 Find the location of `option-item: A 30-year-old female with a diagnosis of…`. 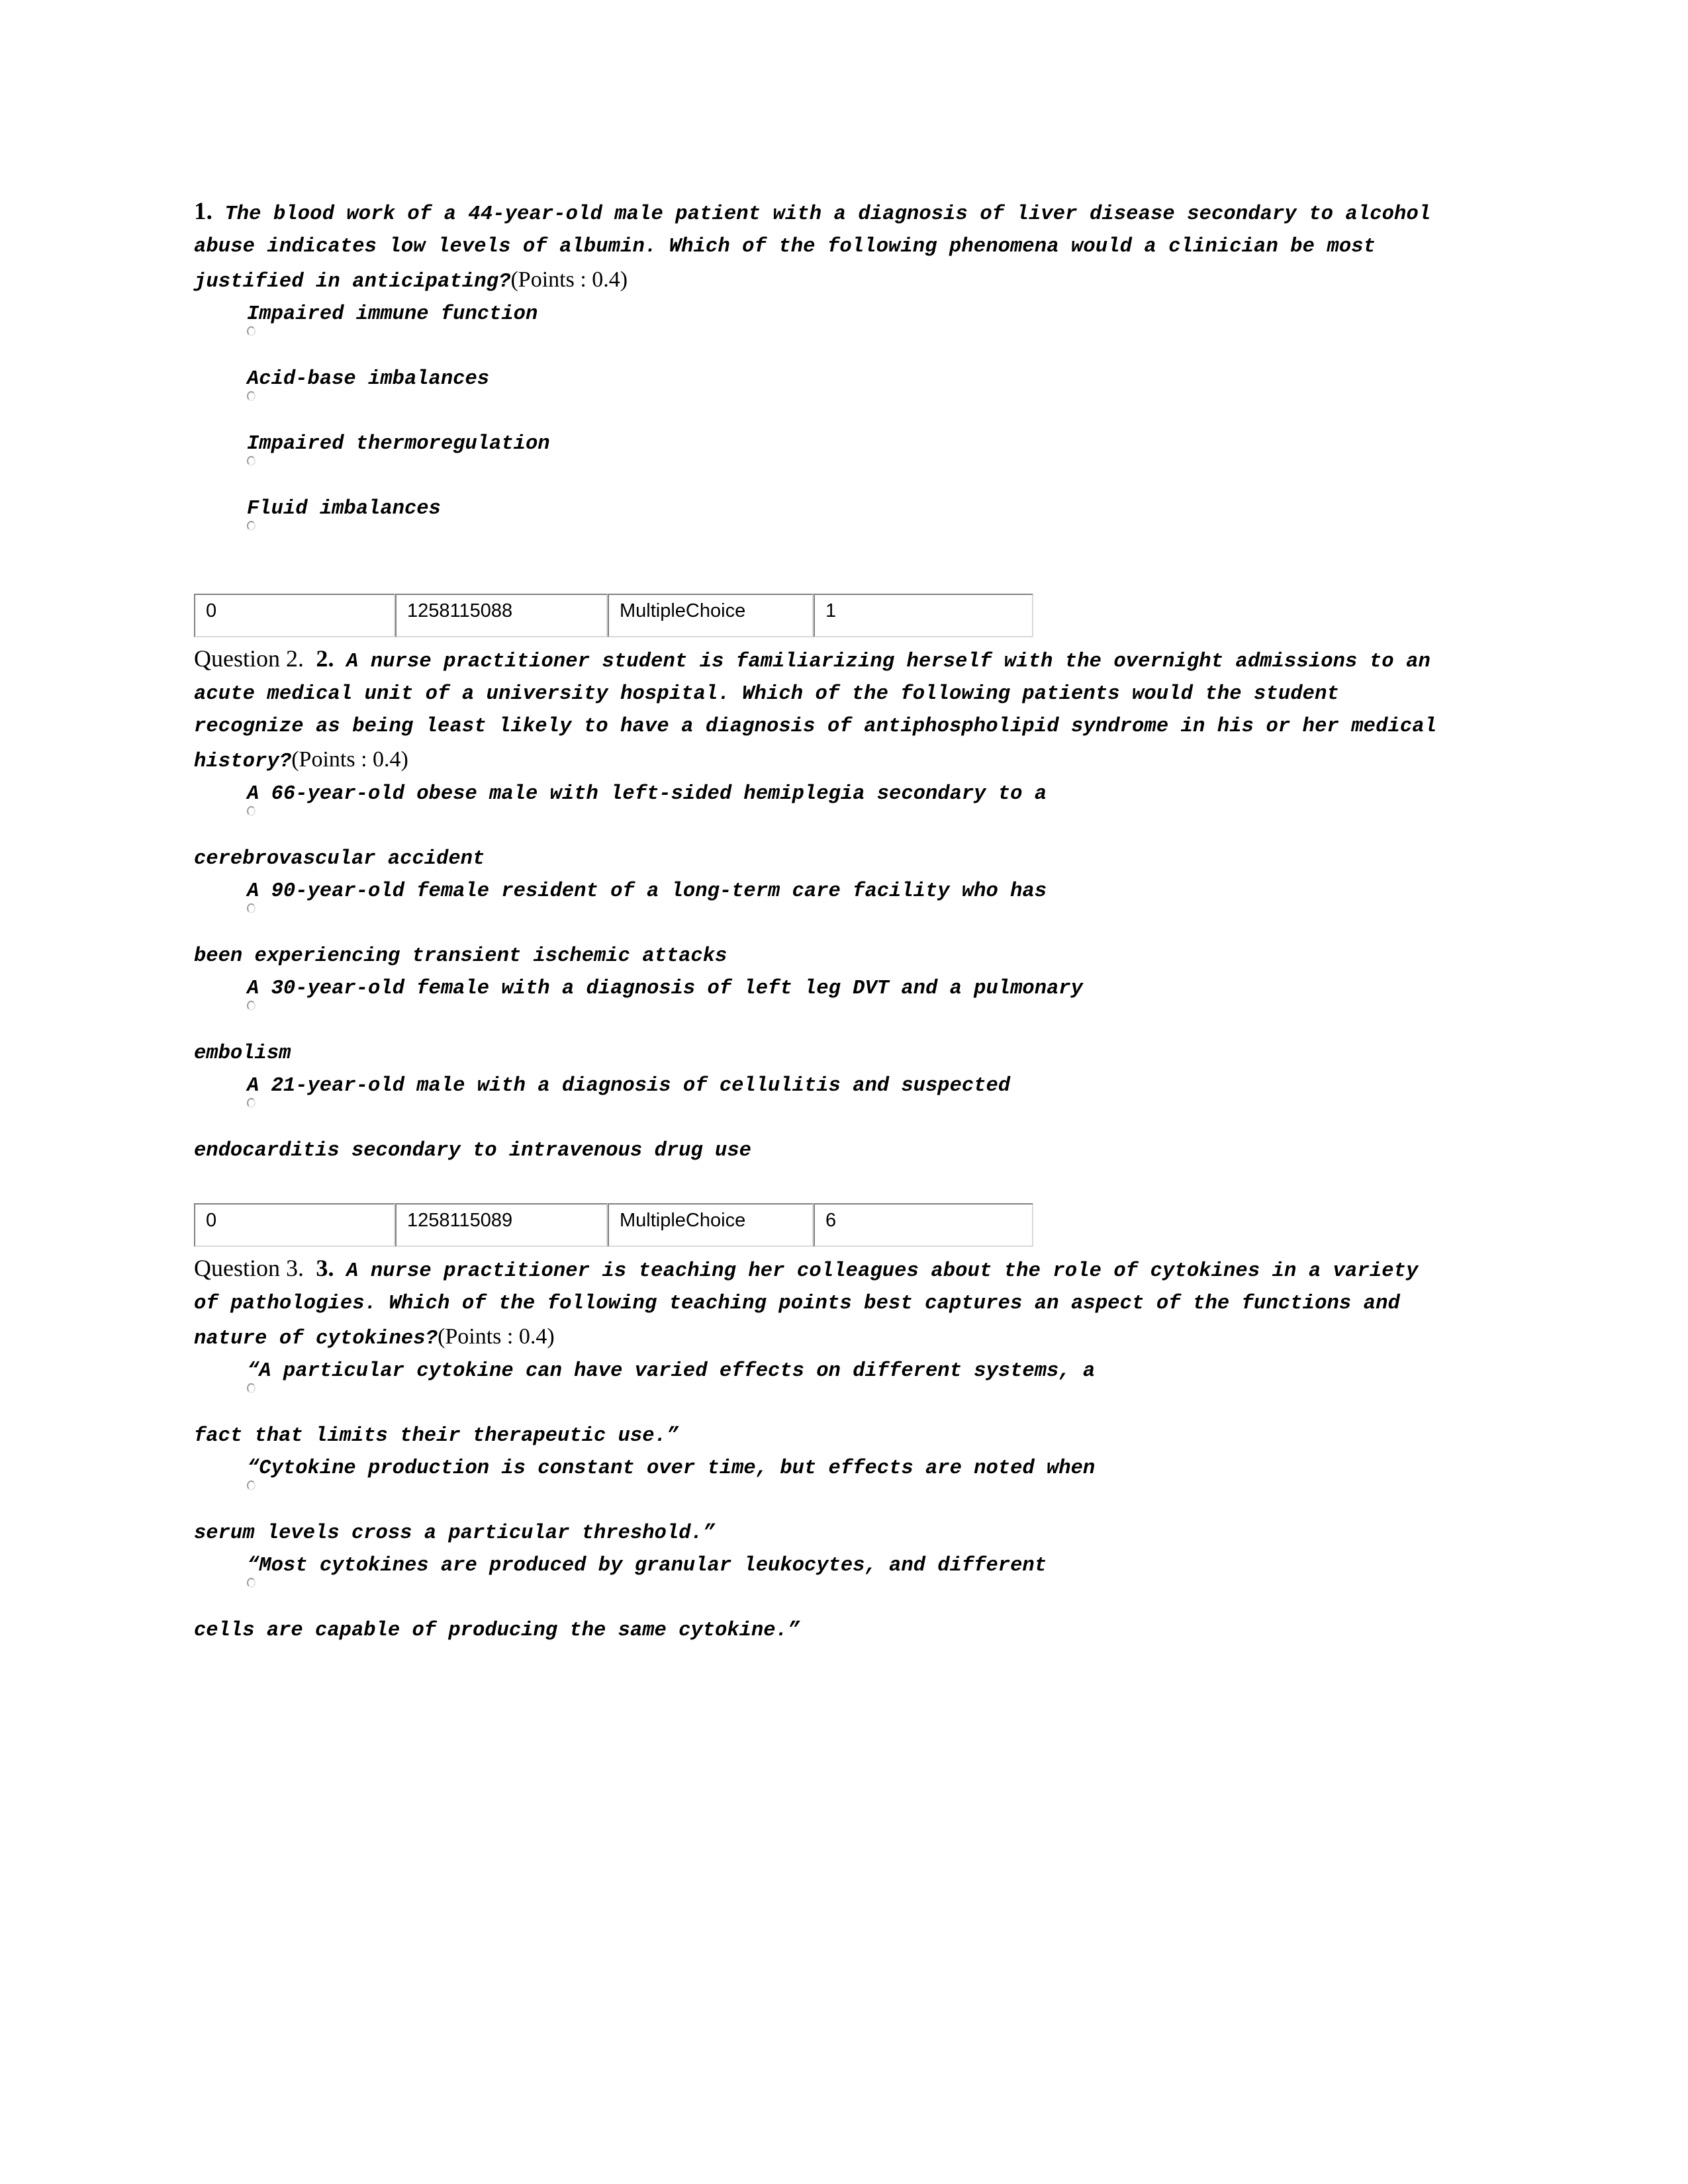

option-item: A 30-year-old female with a diagnosis of… is located at coordinates (823, 1021).